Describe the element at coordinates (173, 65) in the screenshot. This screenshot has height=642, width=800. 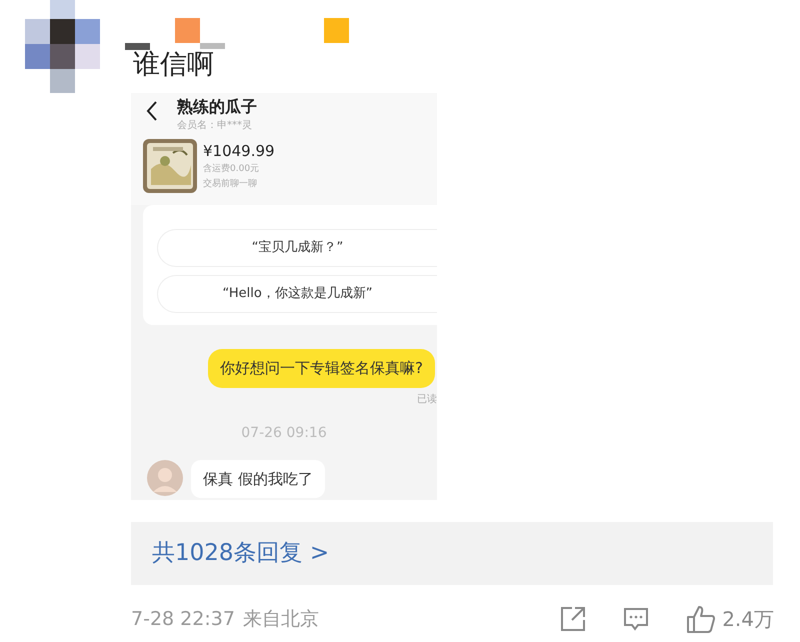
I see `comment-text: 谁信啊` at that location.